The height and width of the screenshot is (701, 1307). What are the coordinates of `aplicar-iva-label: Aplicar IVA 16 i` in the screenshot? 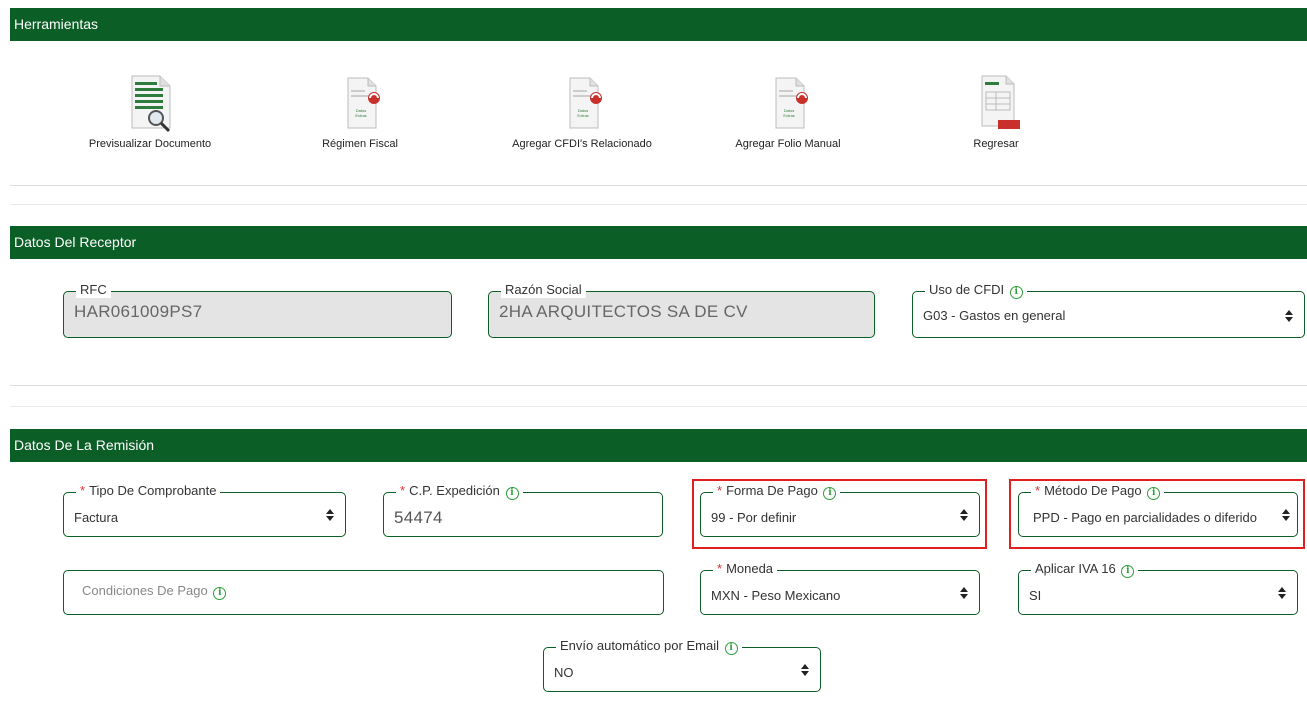 It's located at (1085, 569).